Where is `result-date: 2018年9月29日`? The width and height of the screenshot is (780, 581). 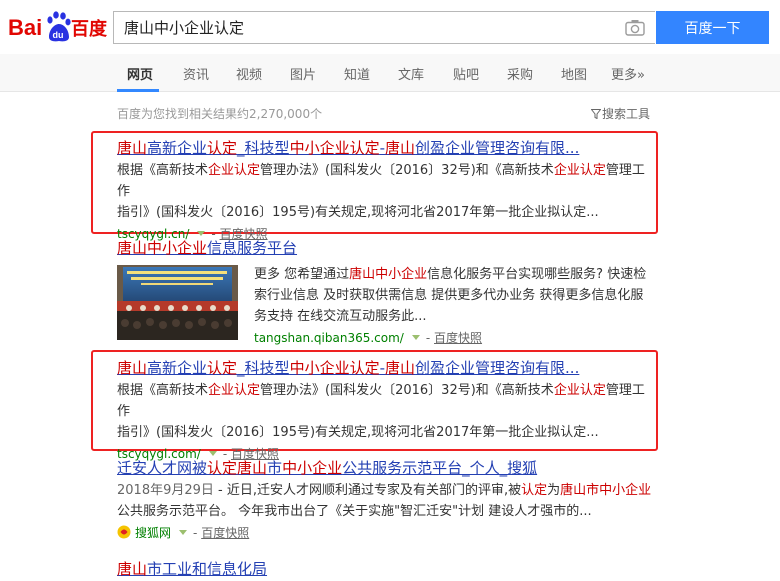 result-date: 2018年9月29日 is located at coordinates (165, 490).